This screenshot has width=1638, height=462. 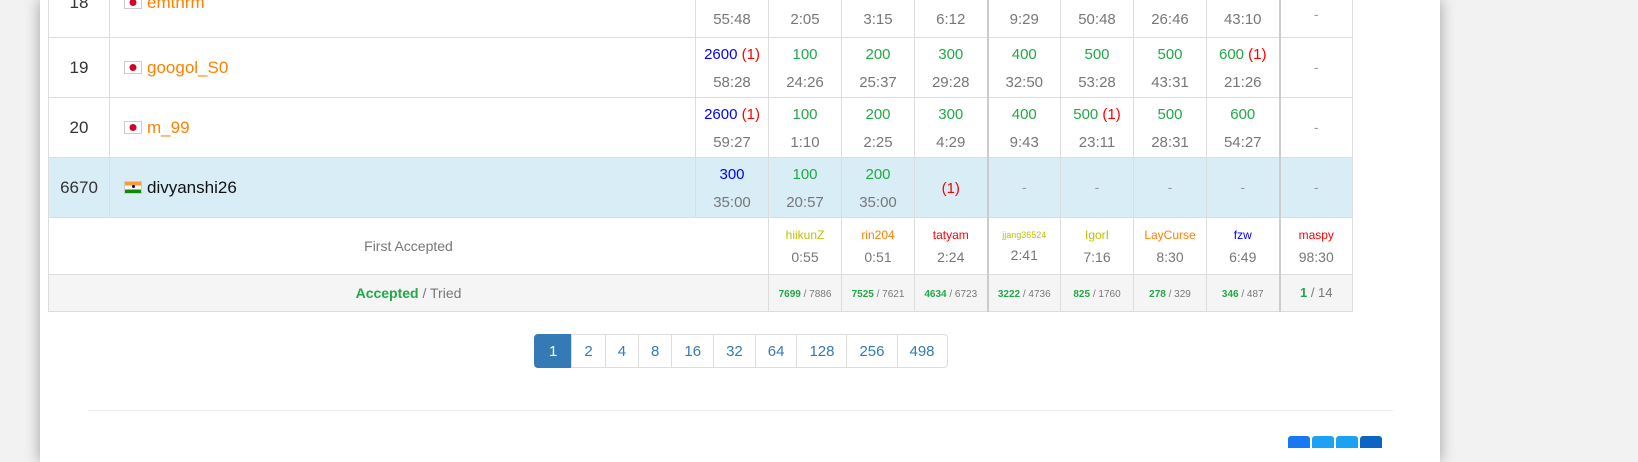 What do you see at coordinates (951, 142) in the screenshot?
I see `problem-time: 4:29` at bounding box center [951, 142].